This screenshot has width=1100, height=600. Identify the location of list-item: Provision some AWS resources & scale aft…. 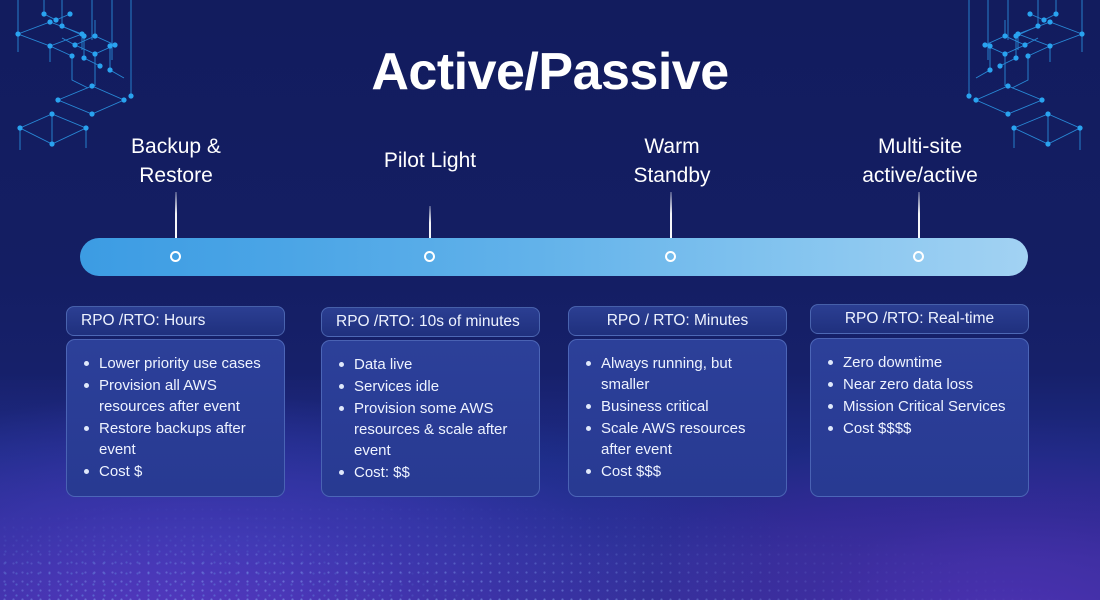
(429, 429).